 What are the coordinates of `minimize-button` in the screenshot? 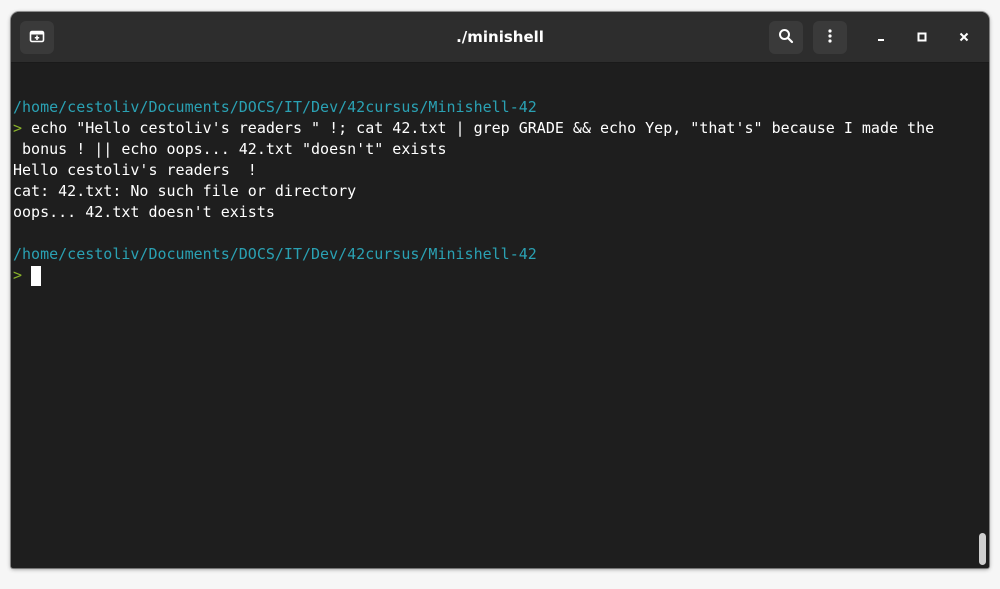 It's located at (881, 37).